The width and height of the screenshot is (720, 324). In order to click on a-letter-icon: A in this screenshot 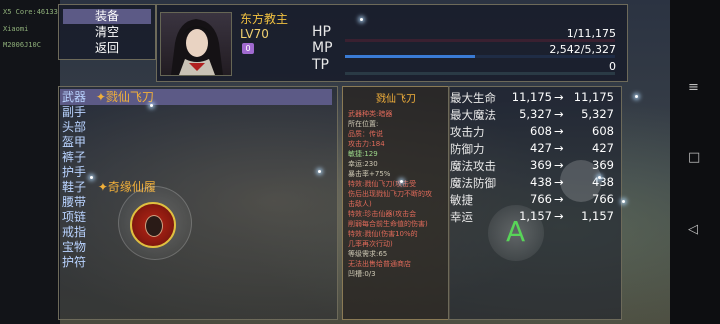, I will do `click(516, 231)`.